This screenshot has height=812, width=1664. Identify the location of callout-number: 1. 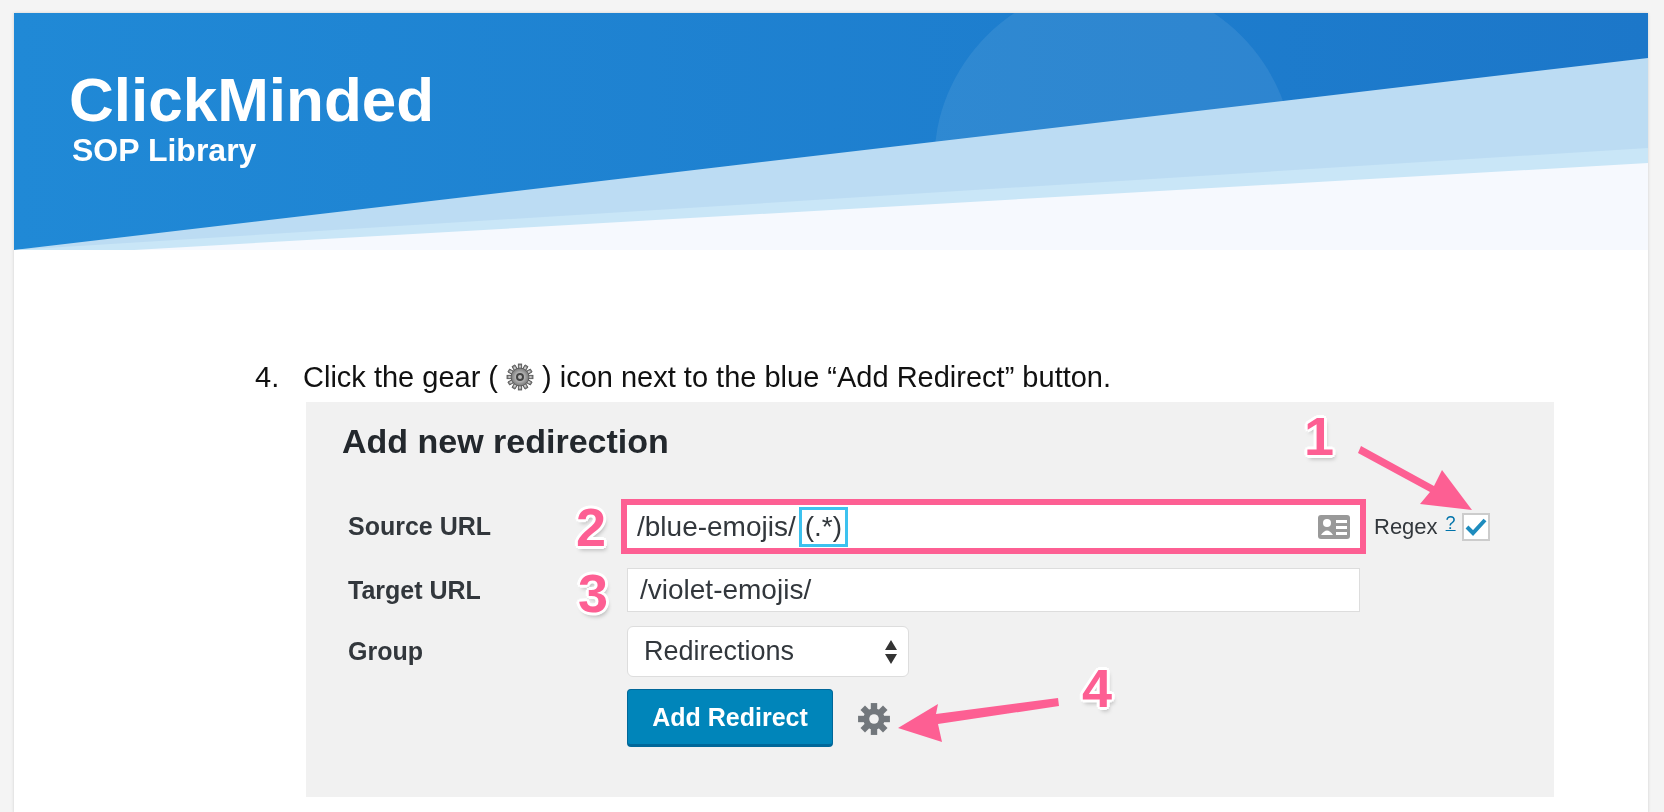
(1319, 436).